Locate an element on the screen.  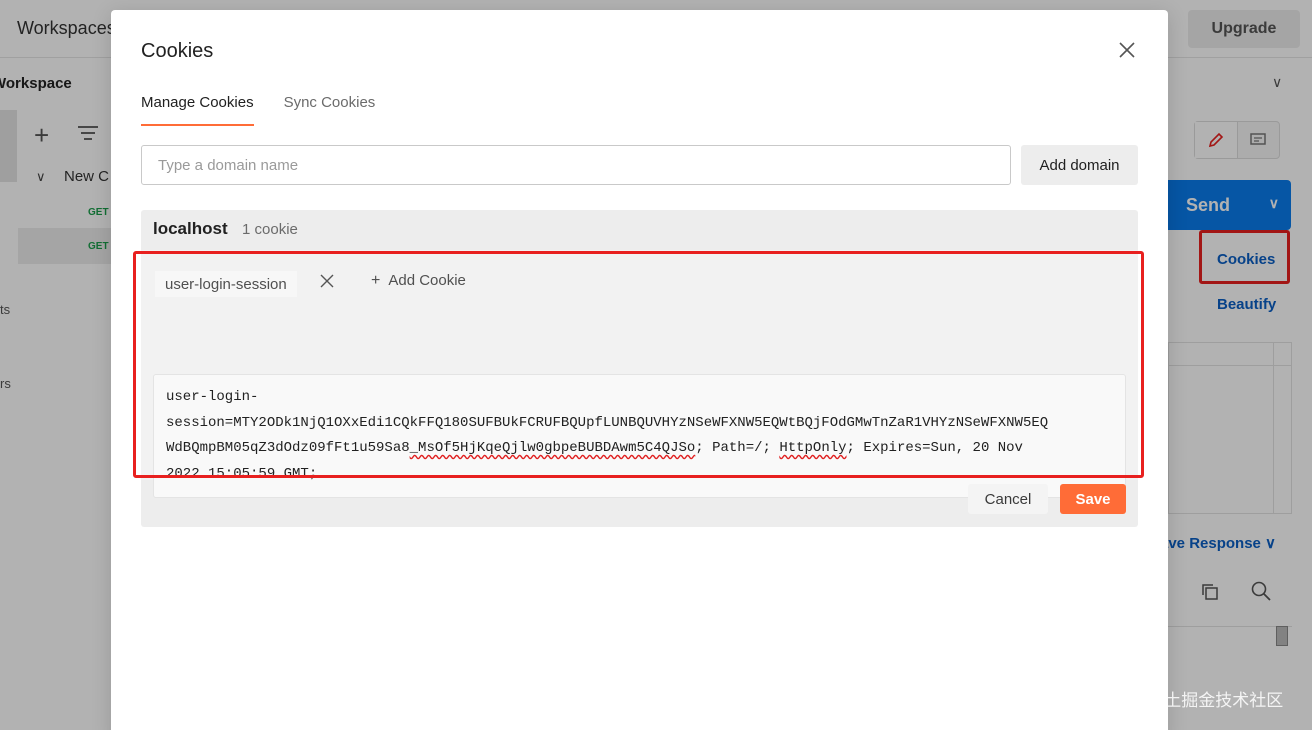
cookie-text-segment: WdBQmpBM05qZ3dOdz09fFt1u59Sa8 is located at coordinates (288, 448).